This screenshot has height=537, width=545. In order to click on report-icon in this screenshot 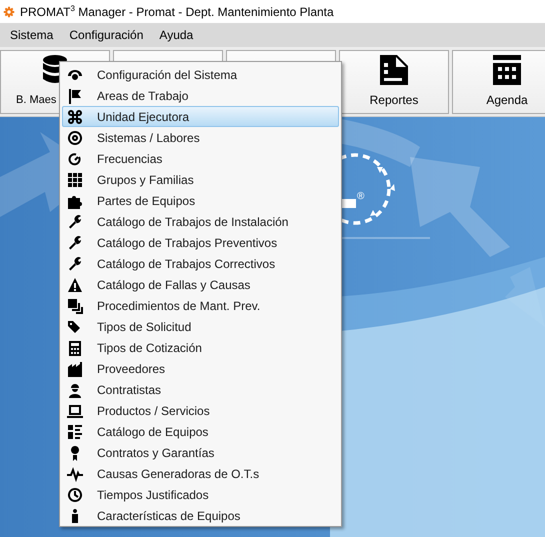, I will do `click(394, 70)`.